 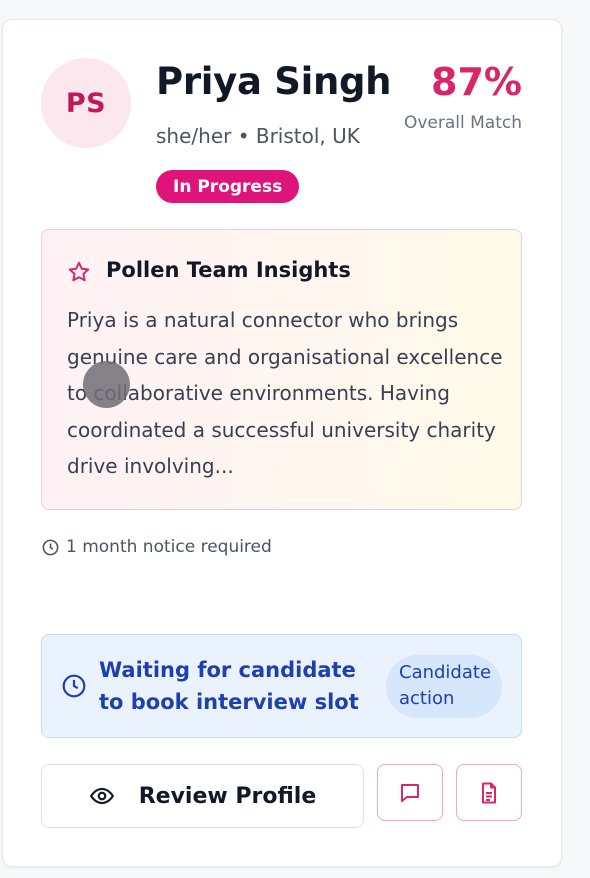 What do you see at coordinates (274, 81) in the screenshot?
I see `candidate-name: Priya Singh` at bounding box center [274, 81].